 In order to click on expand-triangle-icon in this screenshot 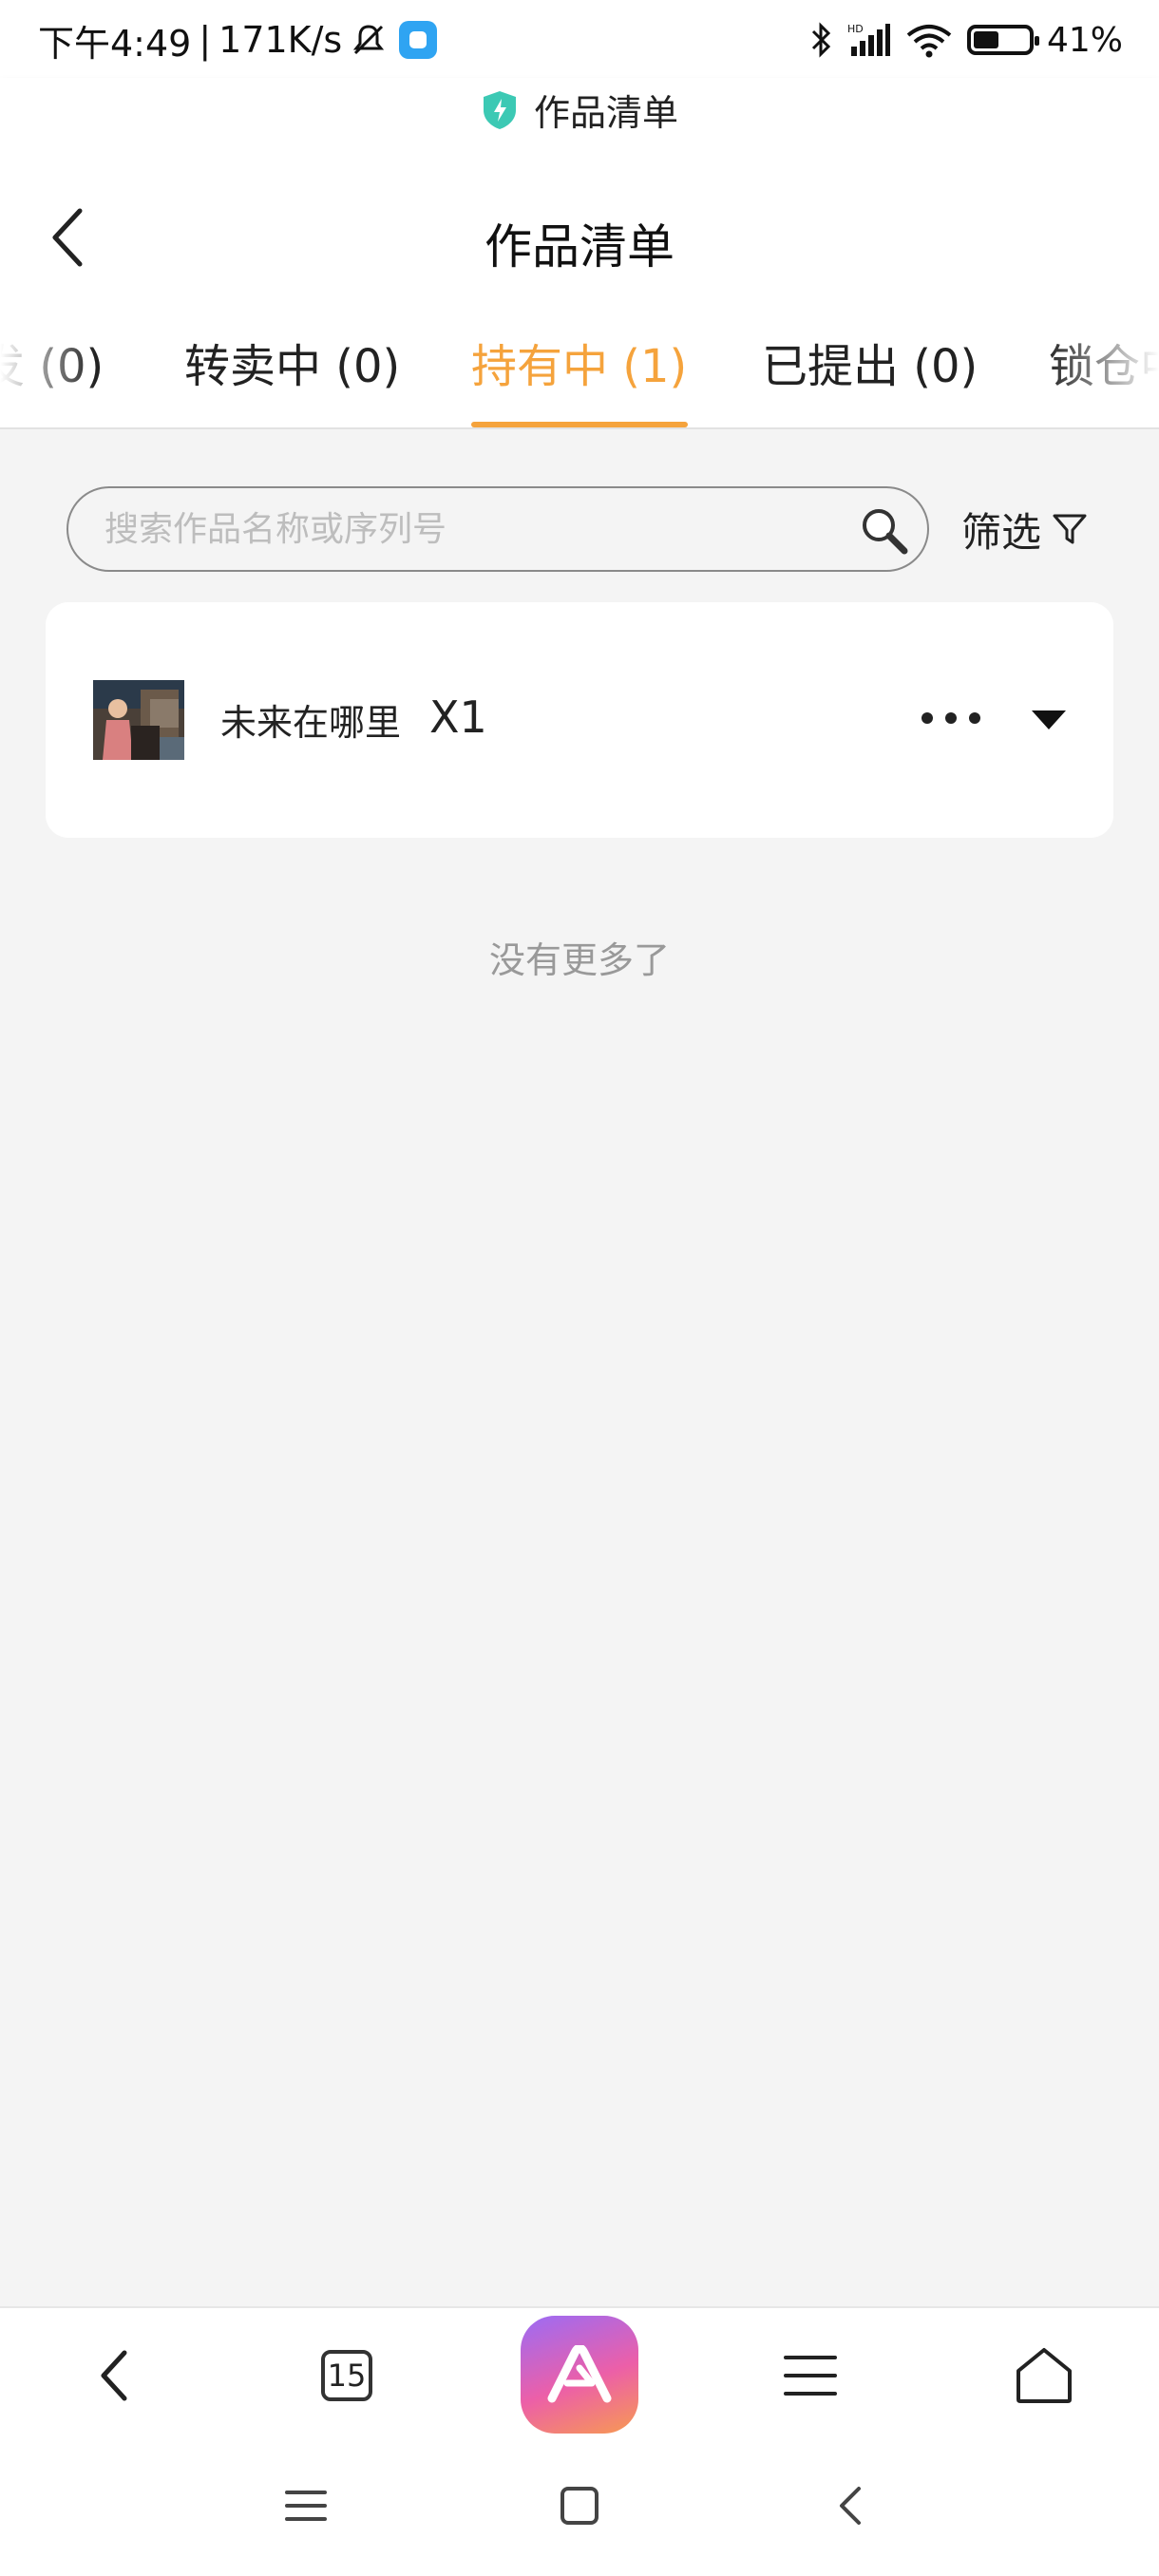, I will do `click(1049, 720)`.